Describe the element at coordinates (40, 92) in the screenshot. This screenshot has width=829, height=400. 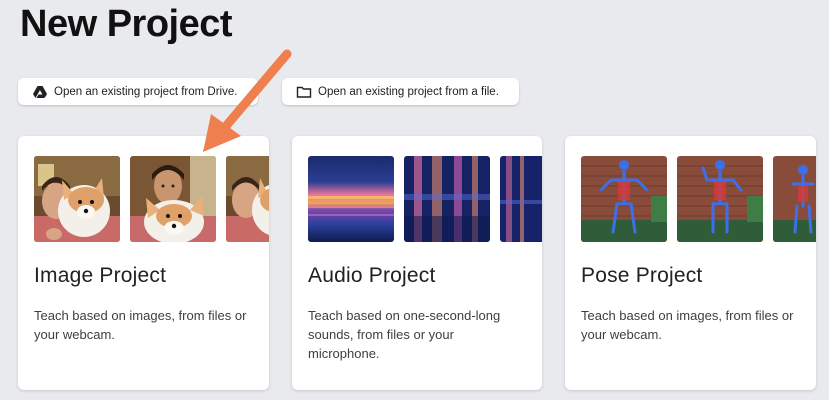
I see `google-drive-icon` at that location.